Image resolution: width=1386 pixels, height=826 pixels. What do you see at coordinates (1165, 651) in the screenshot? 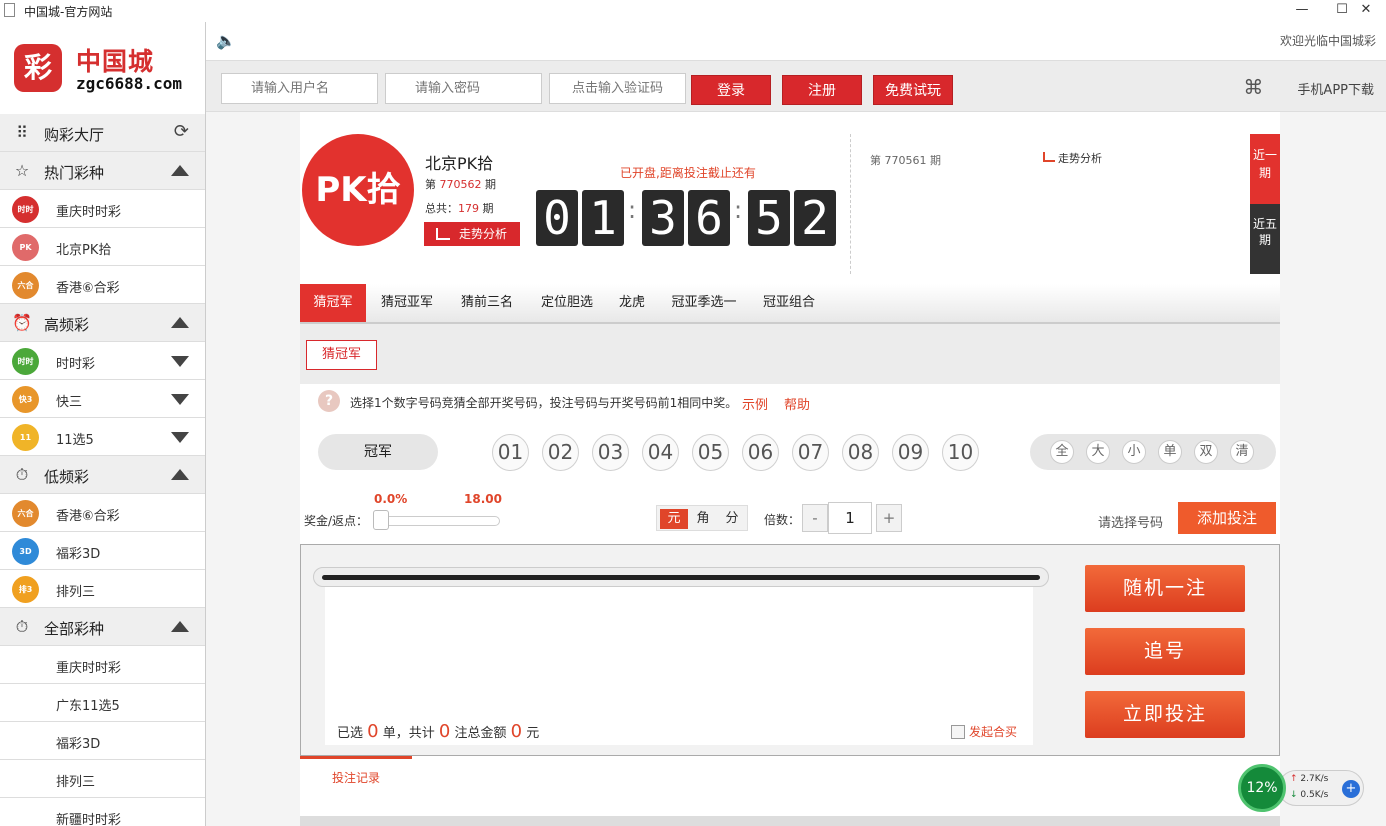
I see `chase-number-button: 追号` at bounding box center [1165, 651].